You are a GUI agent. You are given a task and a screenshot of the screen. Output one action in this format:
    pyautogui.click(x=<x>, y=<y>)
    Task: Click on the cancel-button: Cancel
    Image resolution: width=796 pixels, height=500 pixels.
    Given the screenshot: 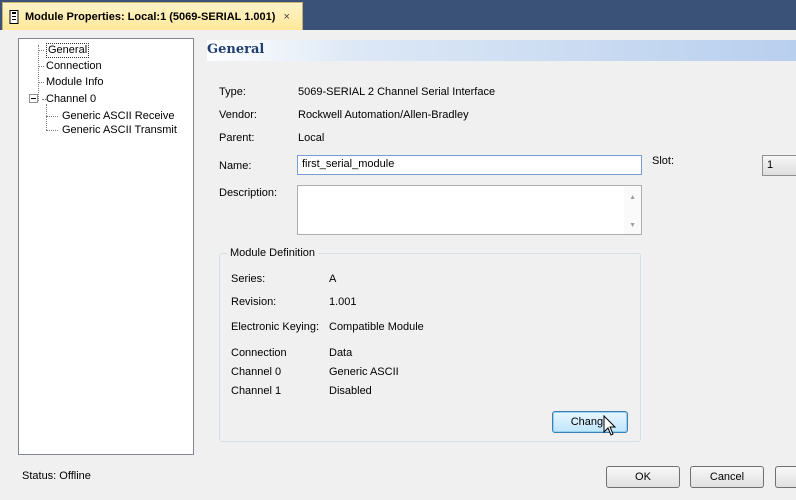 What is the action you would take?
    pyautogui.click(x=727, y=477)
    